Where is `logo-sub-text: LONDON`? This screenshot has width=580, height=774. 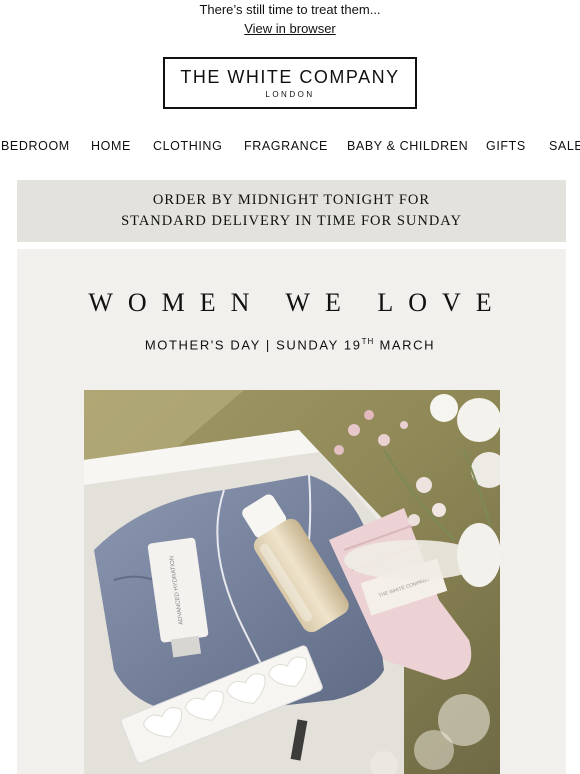 logo-sub-text: LONDON is located at coordinates (290, 94).